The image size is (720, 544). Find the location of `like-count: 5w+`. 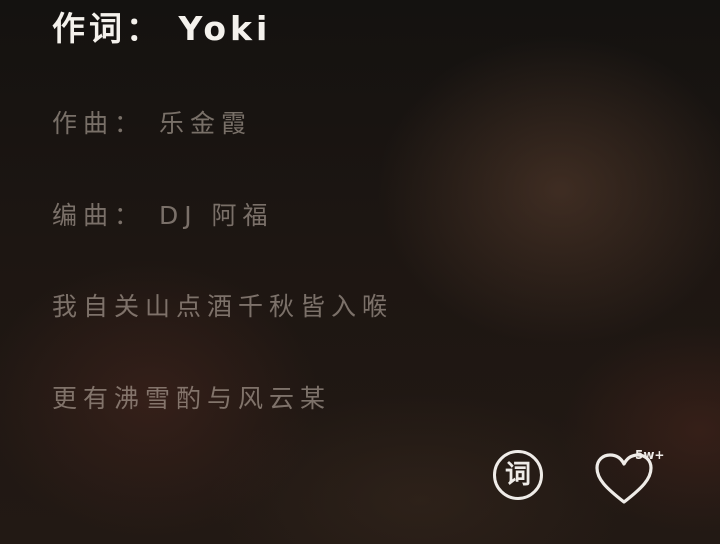

like-count: 5w+ is located at coordinates (650, 455).